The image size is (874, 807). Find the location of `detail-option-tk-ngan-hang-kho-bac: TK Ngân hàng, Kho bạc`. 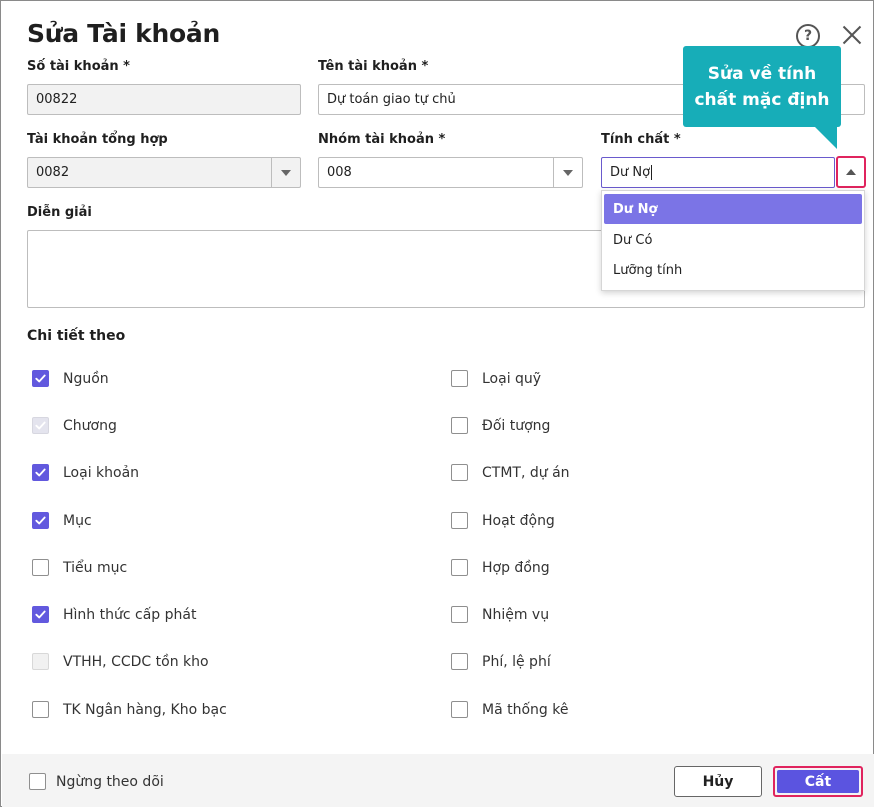

detail-option-tk-ngan-hang-kho-bac: TK Ngân hàng, Kho bạc is located at coordinates (129, 709).